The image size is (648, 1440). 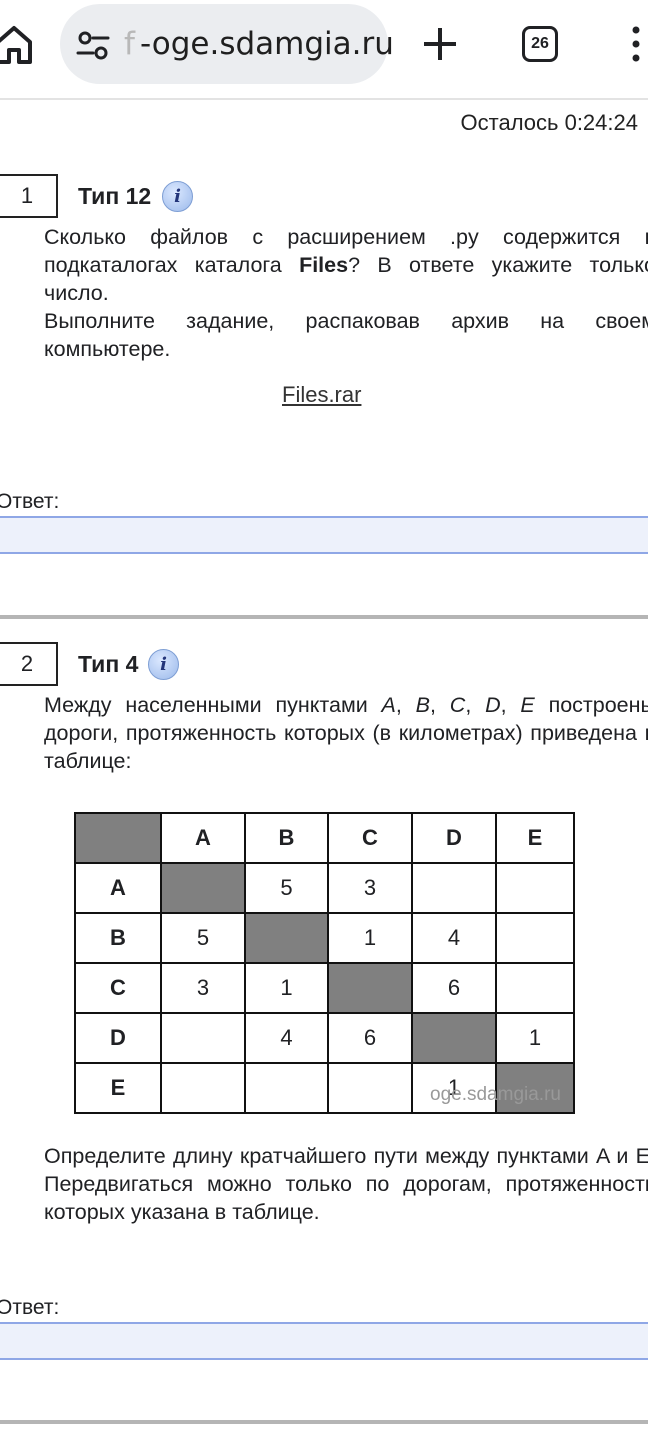 I want to click on table-row: A 5 3, so click(x=324, y=888).